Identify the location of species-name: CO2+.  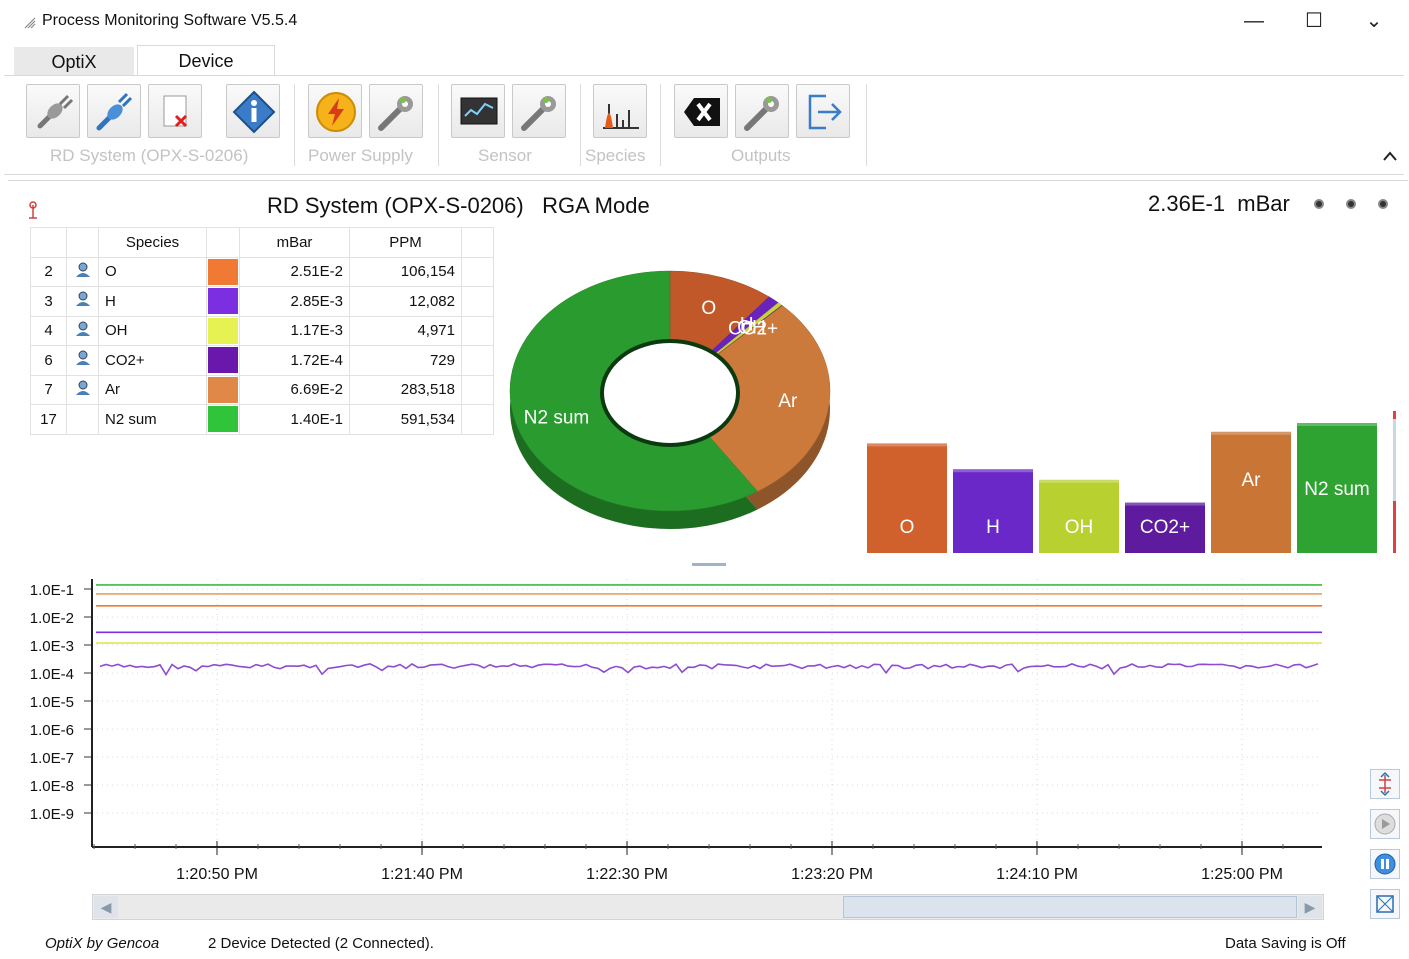
(152, 360).